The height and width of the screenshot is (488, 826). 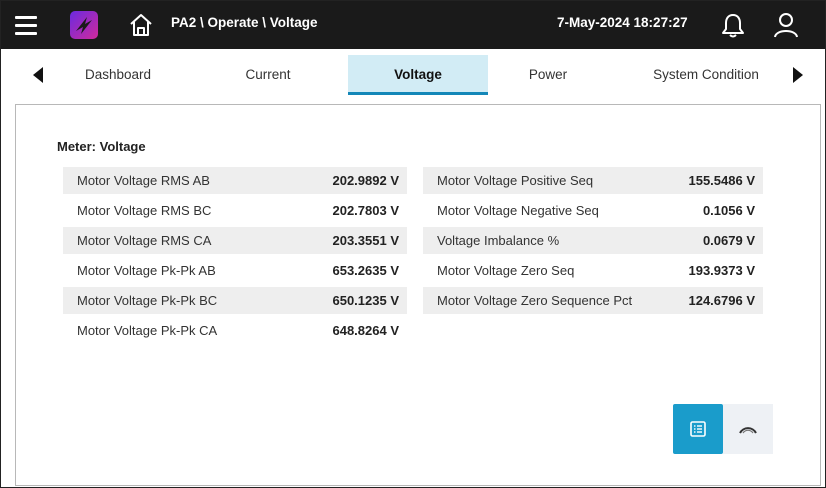 I want to click on tab-current: Current, so click(x=268, y=75).